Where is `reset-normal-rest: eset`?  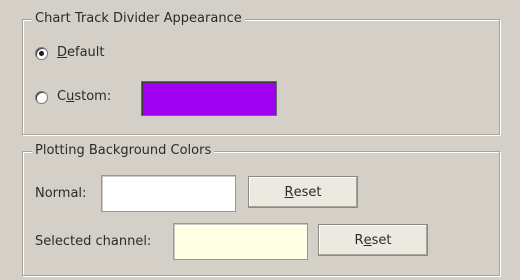
reset-normal-rest: eset is located at coordinates (307, 192).